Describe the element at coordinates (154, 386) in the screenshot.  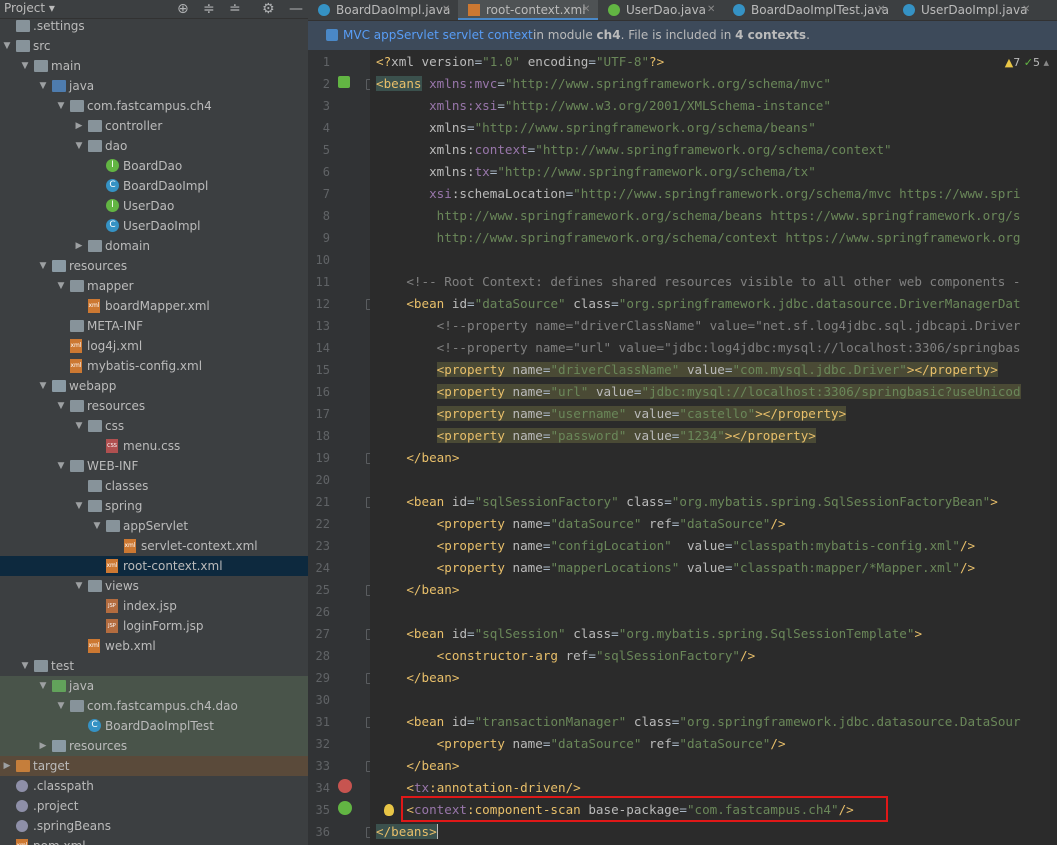
I see `tree-item: ▼ webapp` at that location.